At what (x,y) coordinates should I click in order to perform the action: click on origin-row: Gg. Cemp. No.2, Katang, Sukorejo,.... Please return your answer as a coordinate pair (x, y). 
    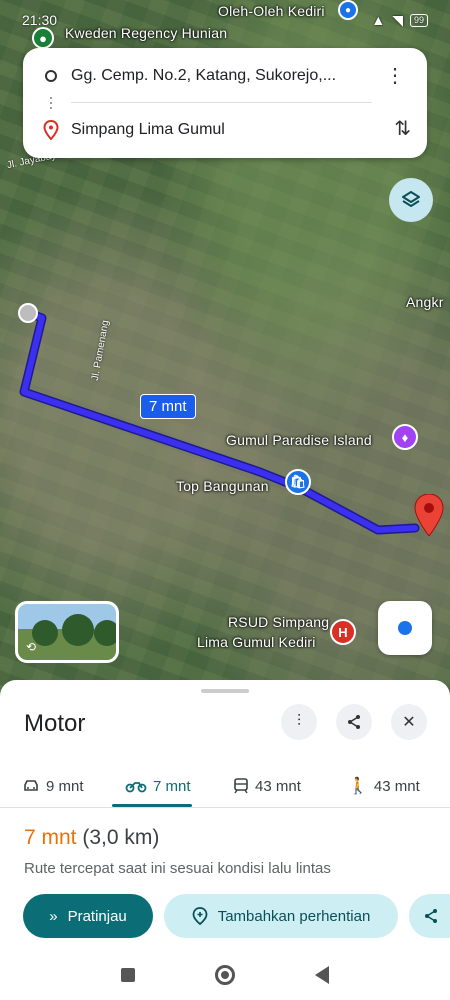
    Looking at the image, I should click on (225, 76).